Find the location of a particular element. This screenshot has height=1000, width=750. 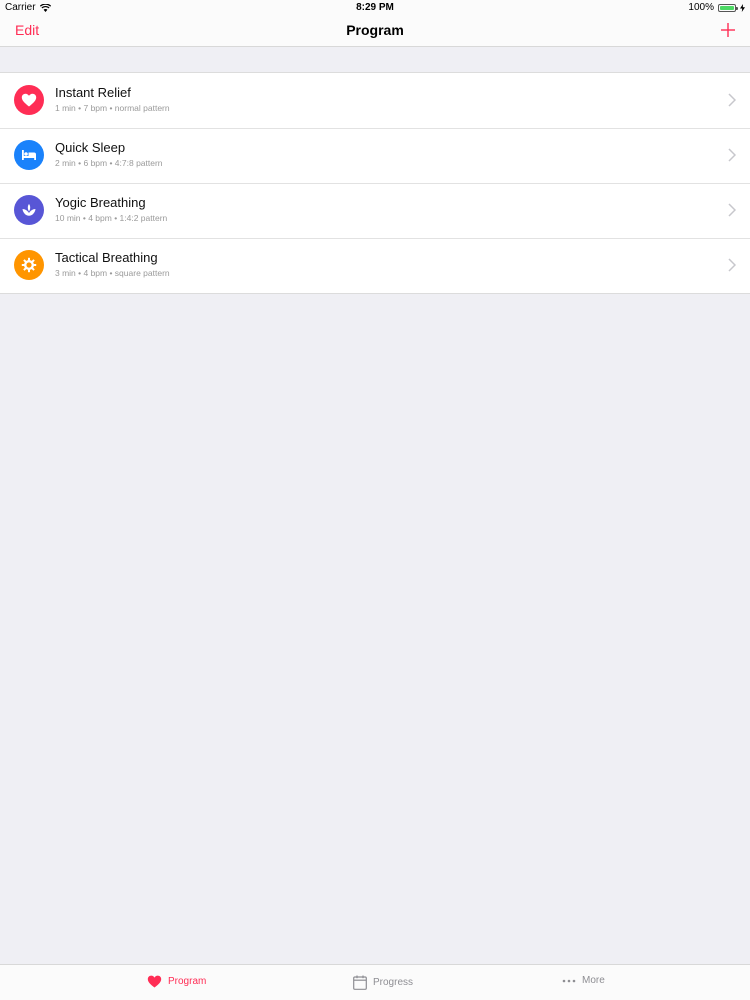

tab-bar: Program Progress More is located at coordinates (375, 982).